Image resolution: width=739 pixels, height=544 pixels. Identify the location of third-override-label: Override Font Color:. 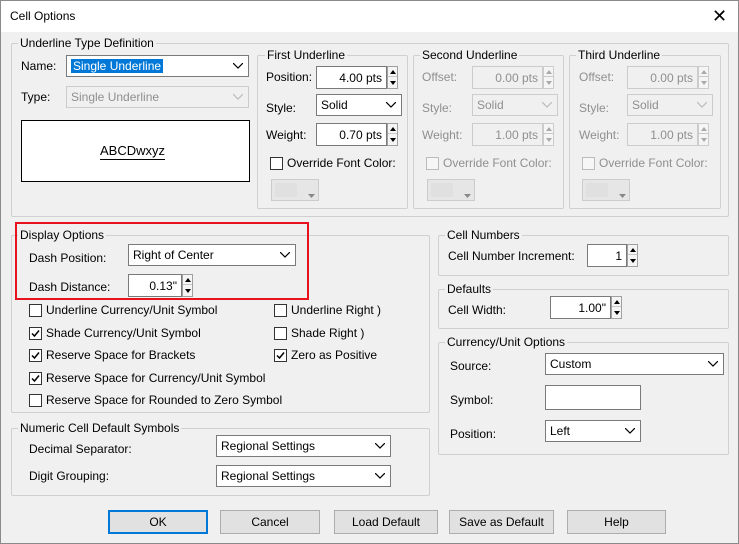
(653, 163).